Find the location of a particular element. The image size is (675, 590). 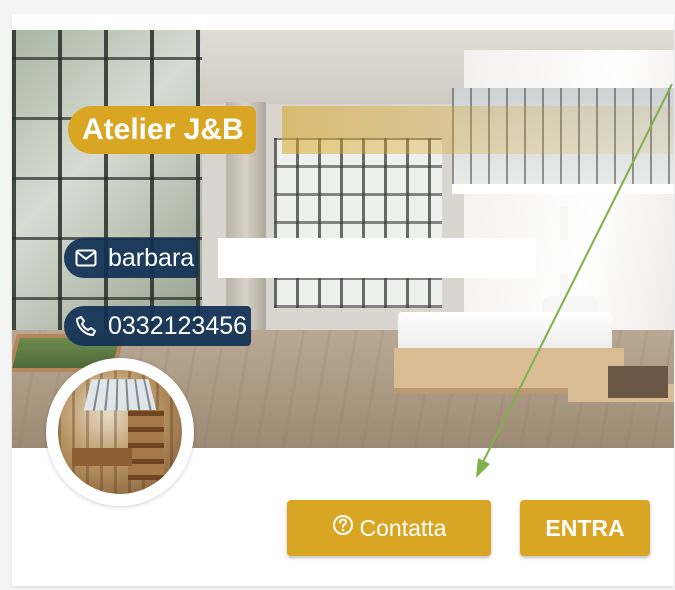

phone-contact: 0332123456 is located at coordinates (158, 326).